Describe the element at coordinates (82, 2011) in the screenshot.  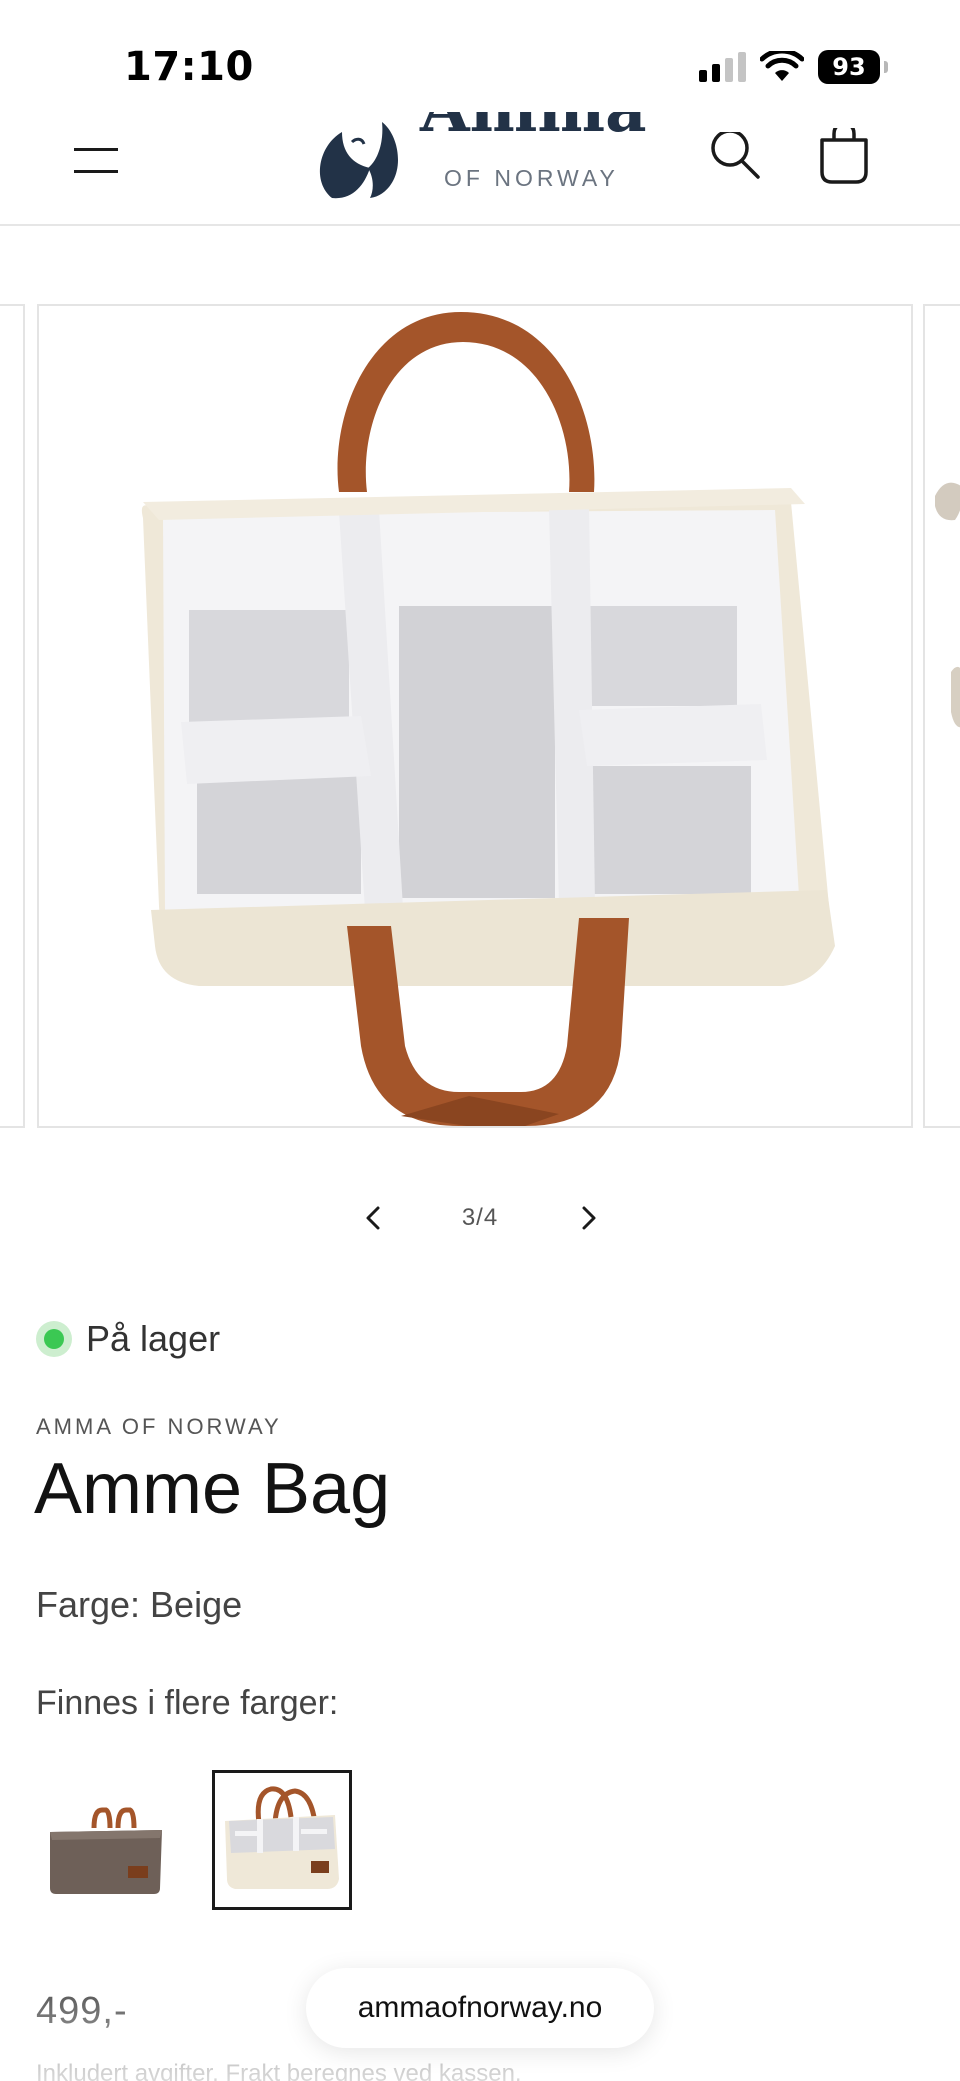
I see `product-price: 499,-` at that location.